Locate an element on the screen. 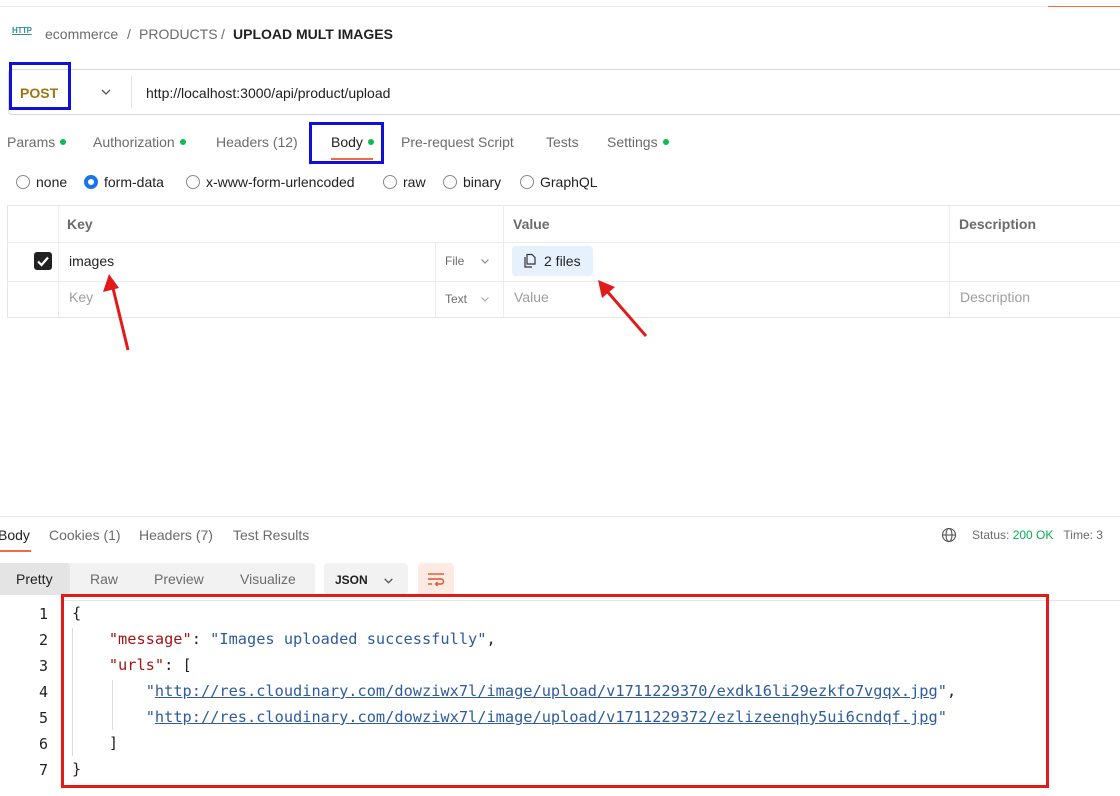 This screenshot has width=1120, height=796. key-placeholder: Key is located at coordinates (81, 297).